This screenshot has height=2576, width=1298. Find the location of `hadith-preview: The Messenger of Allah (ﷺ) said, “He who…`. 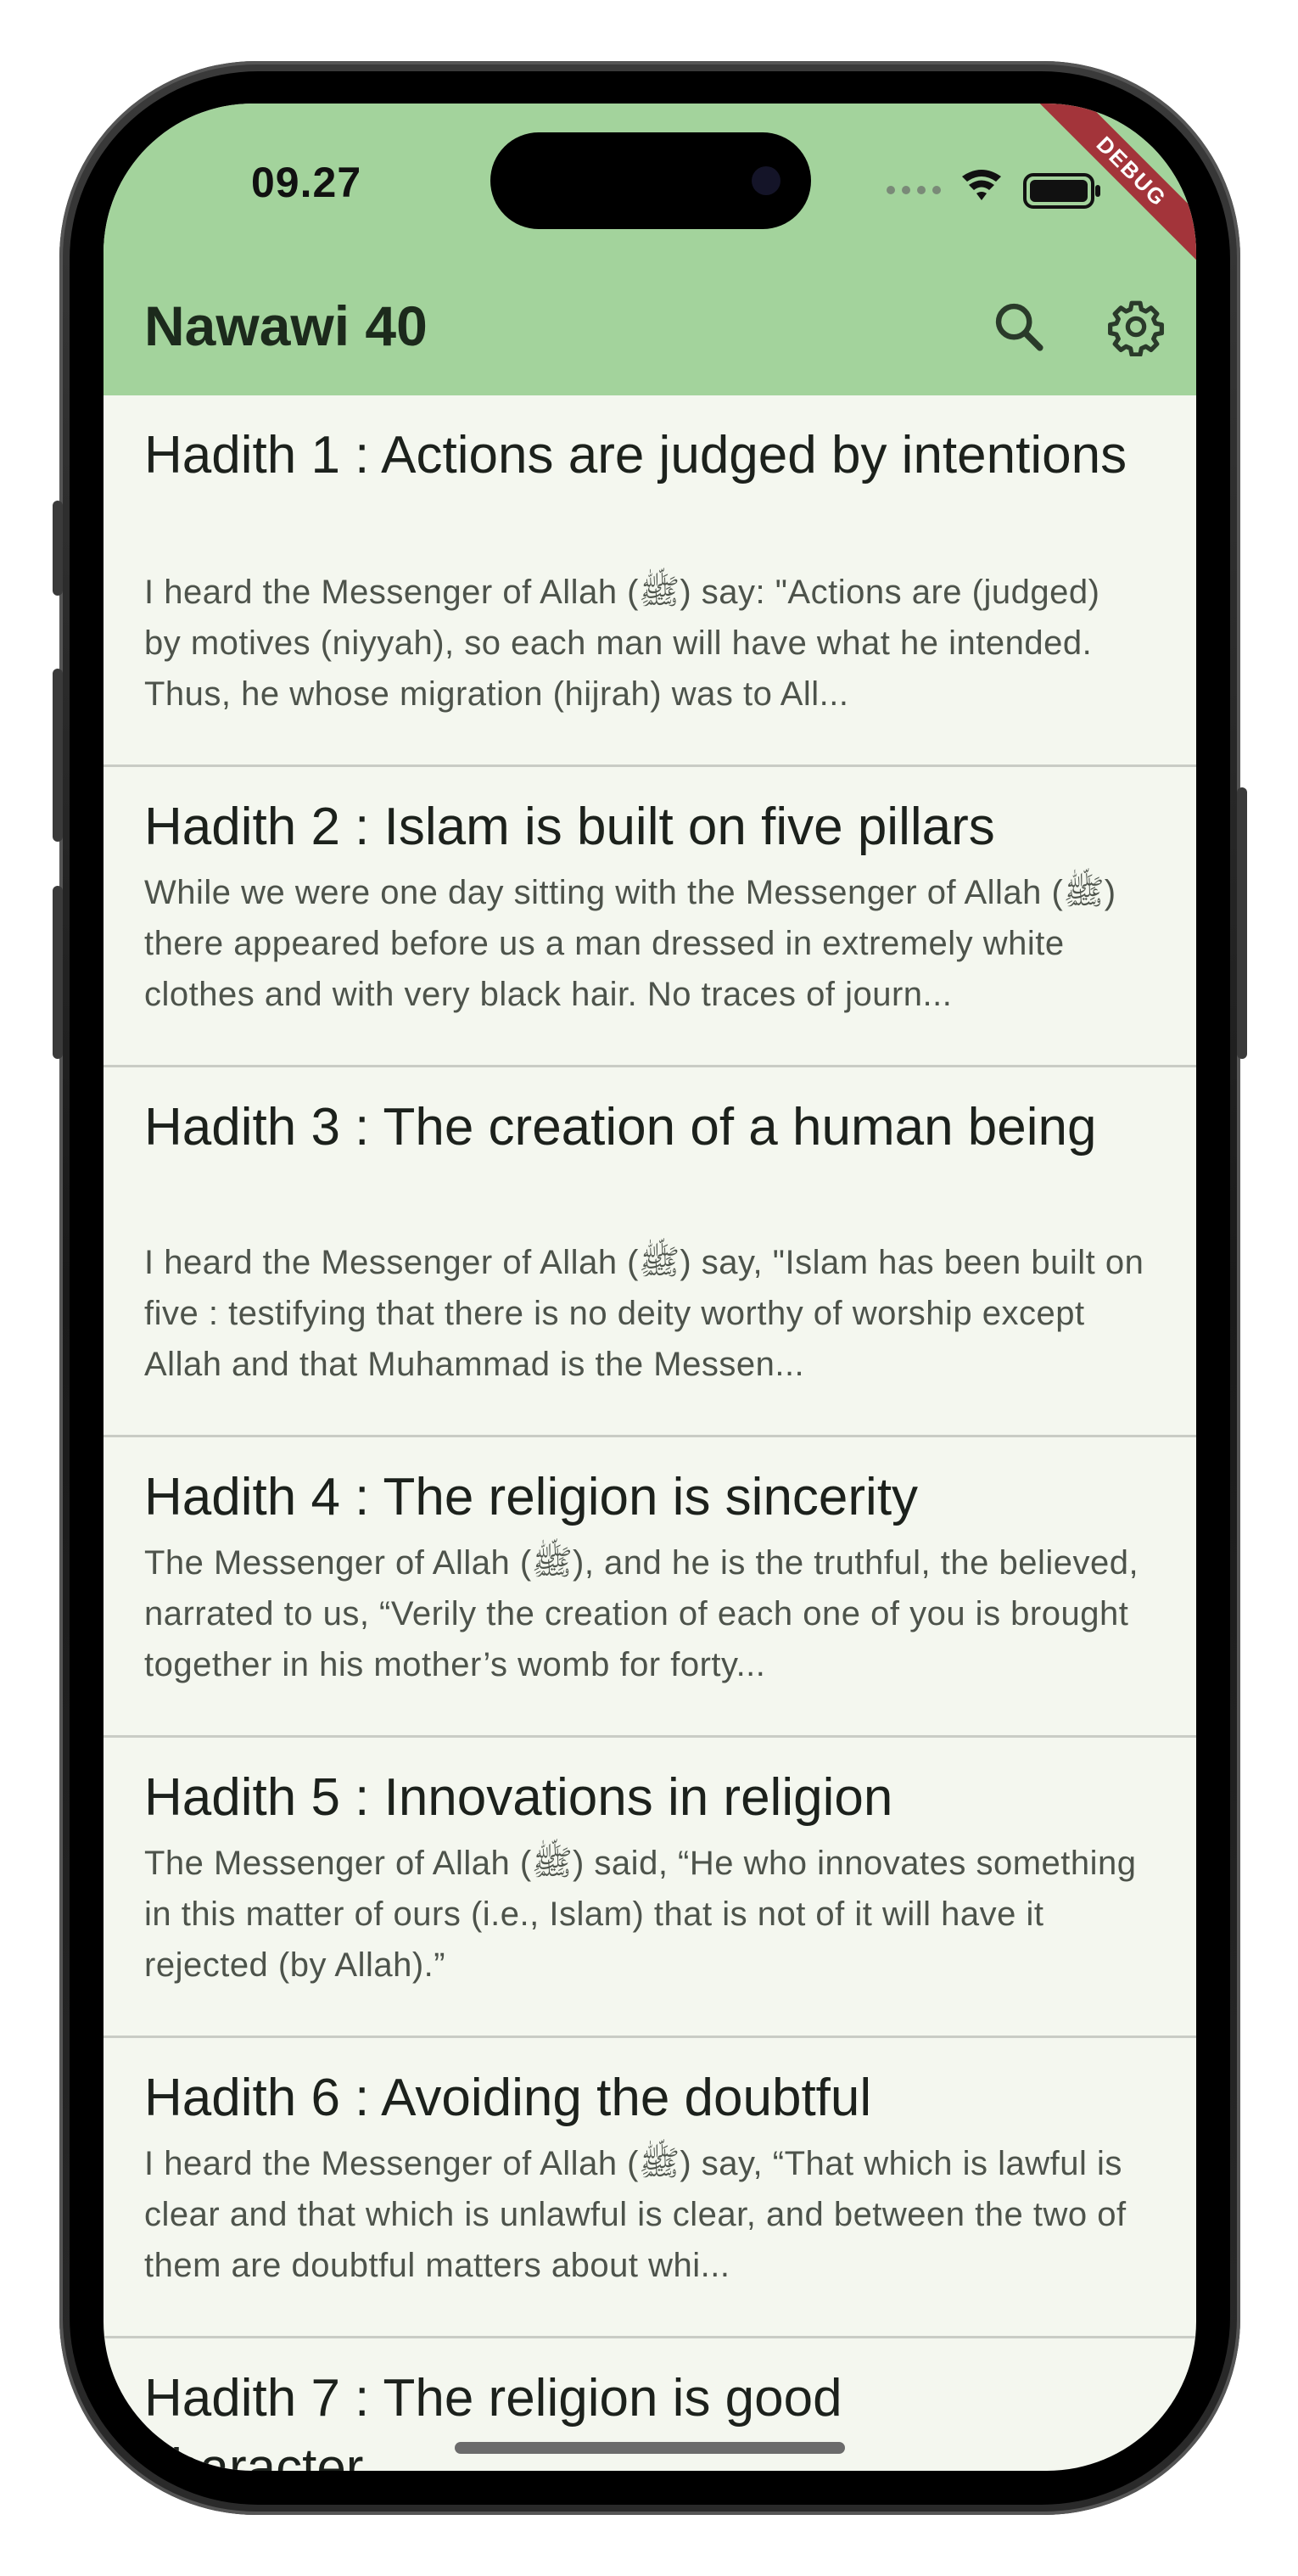

hadith-preview: The Messenger of Allah (ﷺ) said, “He who… is located at coordinates (640, 1914).